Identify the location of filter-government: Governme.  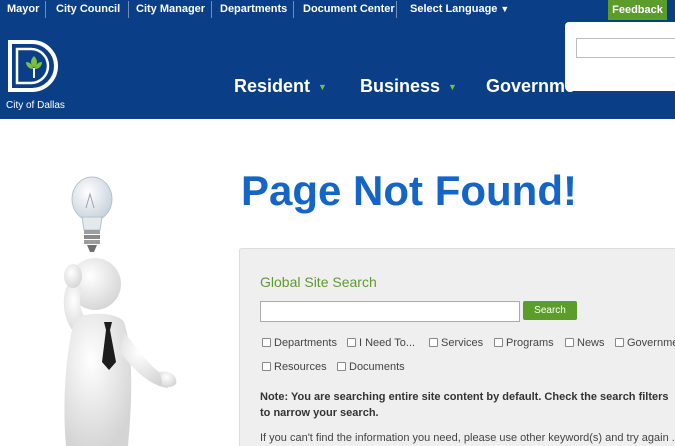
(645, 343).